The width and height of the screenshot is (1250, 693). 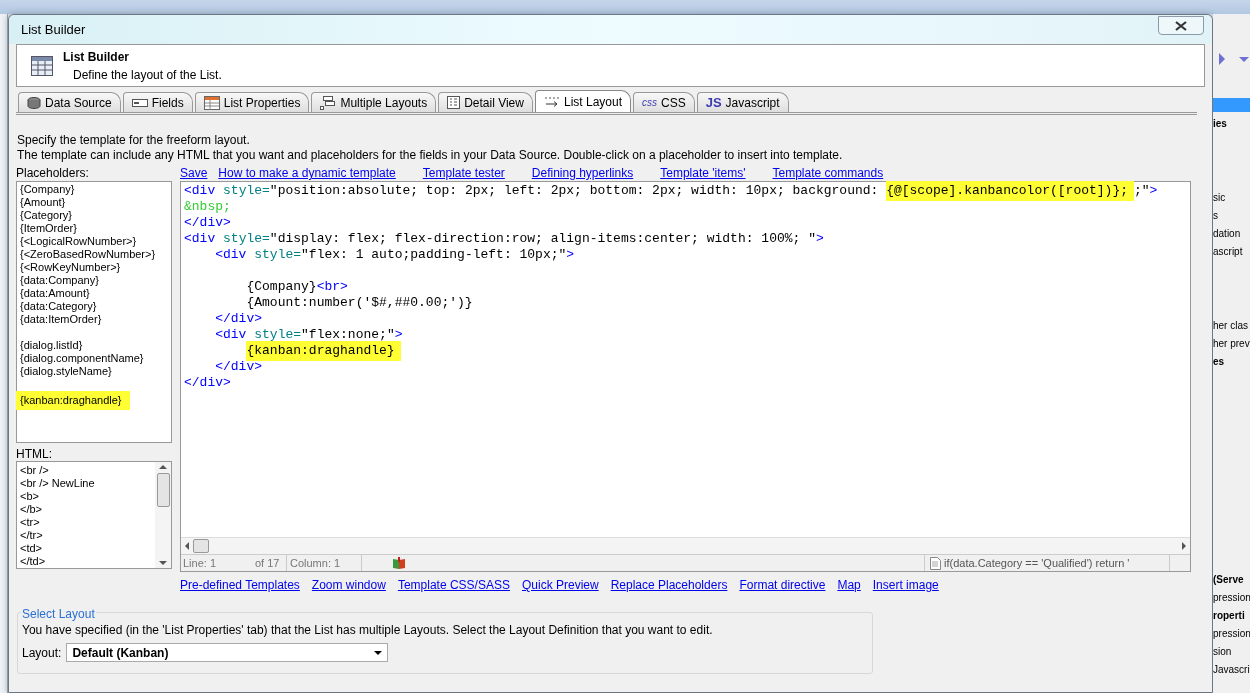 What do you see at coordinates (374, 102) in the screenshot?
I see `tab: Multiple Layouts` at bounding box center [374, 102].